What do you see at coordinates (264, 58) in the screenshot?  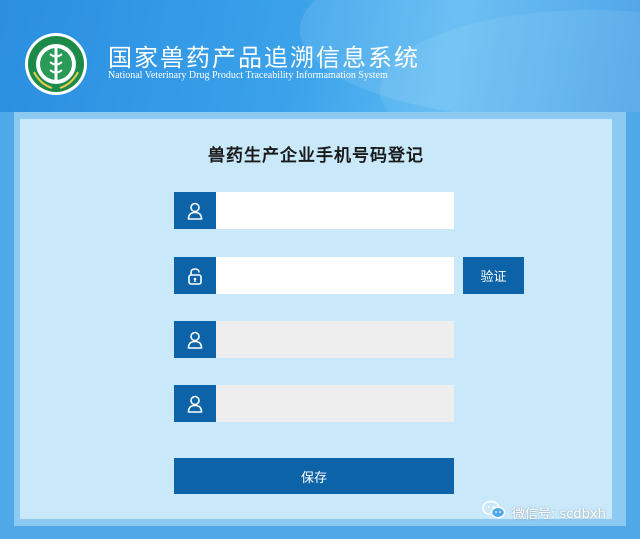 I see `system-title: 国家兽药产品追溯信息系统` at bounding box center [264, 58].